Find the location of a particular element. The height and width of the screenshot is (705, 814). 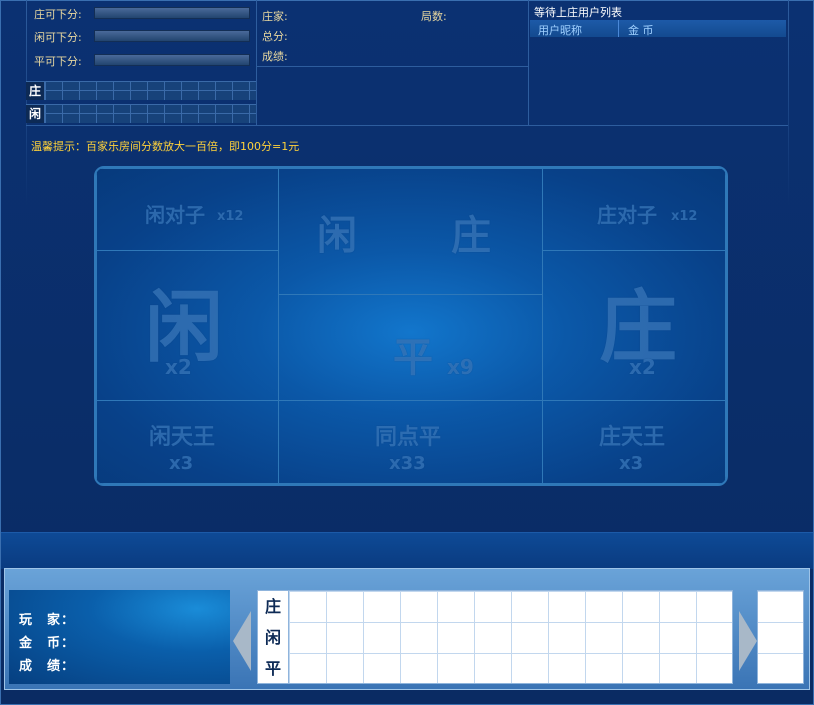

history-grid: 庄 闲 平 is located at coordinates (495, 637).